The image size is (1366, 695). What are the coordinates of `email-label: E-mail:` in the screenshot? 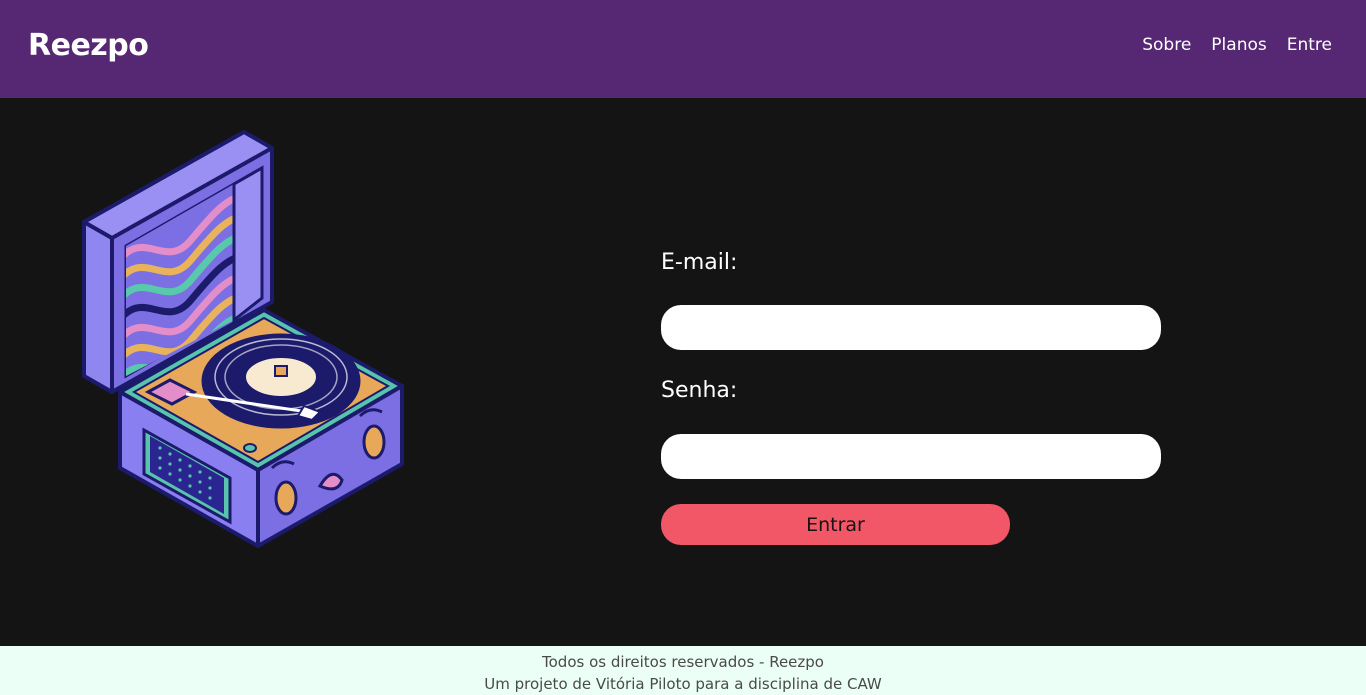 It's located at (699, 262).